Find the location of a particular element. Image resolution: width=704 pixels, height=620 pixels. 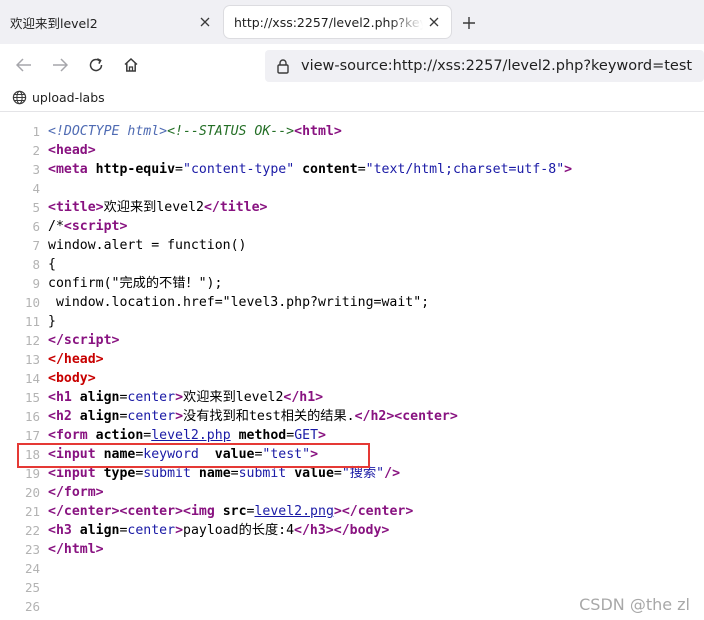

line-code: <body> is located at coordinates (72, 378).